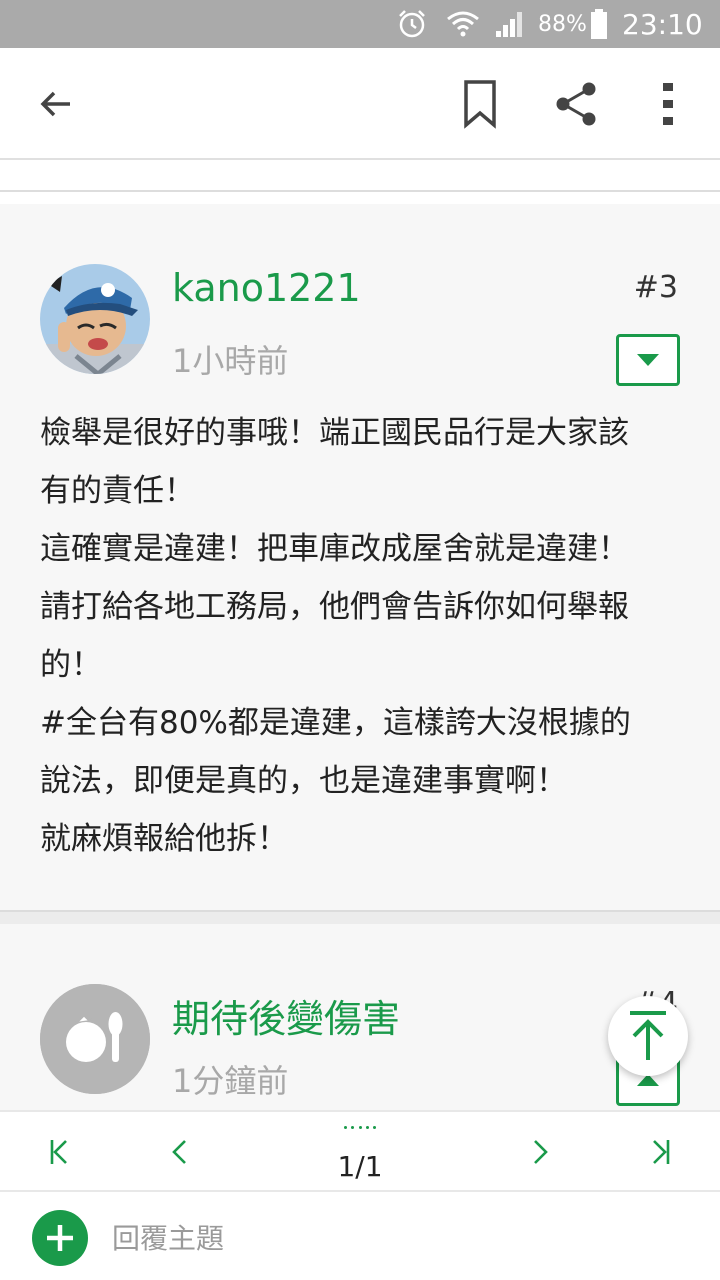 This screenshot has height=1280, width=720. What do you see at coordinates (360, 104) in the screenshot?
I see `app-toolbar` at bounding box center [360, 104].